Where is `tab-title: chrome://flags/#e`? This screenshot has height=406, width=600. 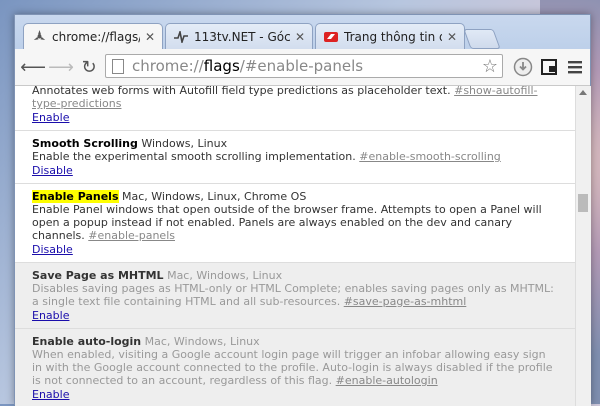 tab-title: chrome://flags/#e is located at coordinates (96, 36).